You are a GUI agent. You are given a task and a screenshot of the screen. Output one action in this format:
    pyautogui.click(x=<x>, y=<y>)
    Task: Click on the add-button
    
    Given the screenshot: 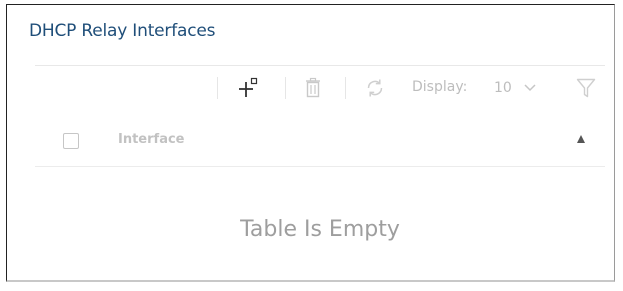 What is the action you would take?
    pyautogui.click(x=248, y=88)
    